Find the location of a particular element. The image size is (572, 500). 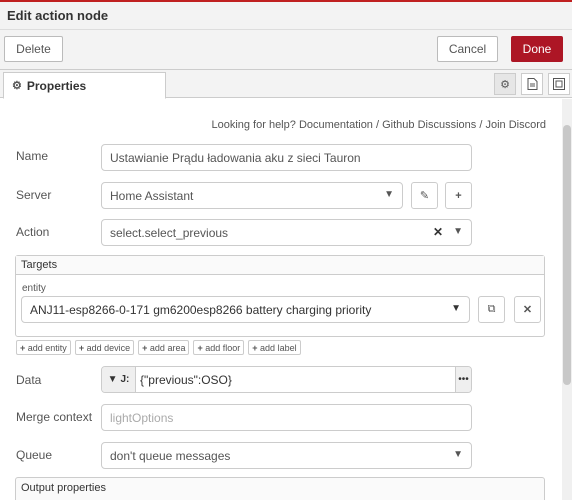

github-discussions-link: Github Discussions is located at coordinates (429, 125).